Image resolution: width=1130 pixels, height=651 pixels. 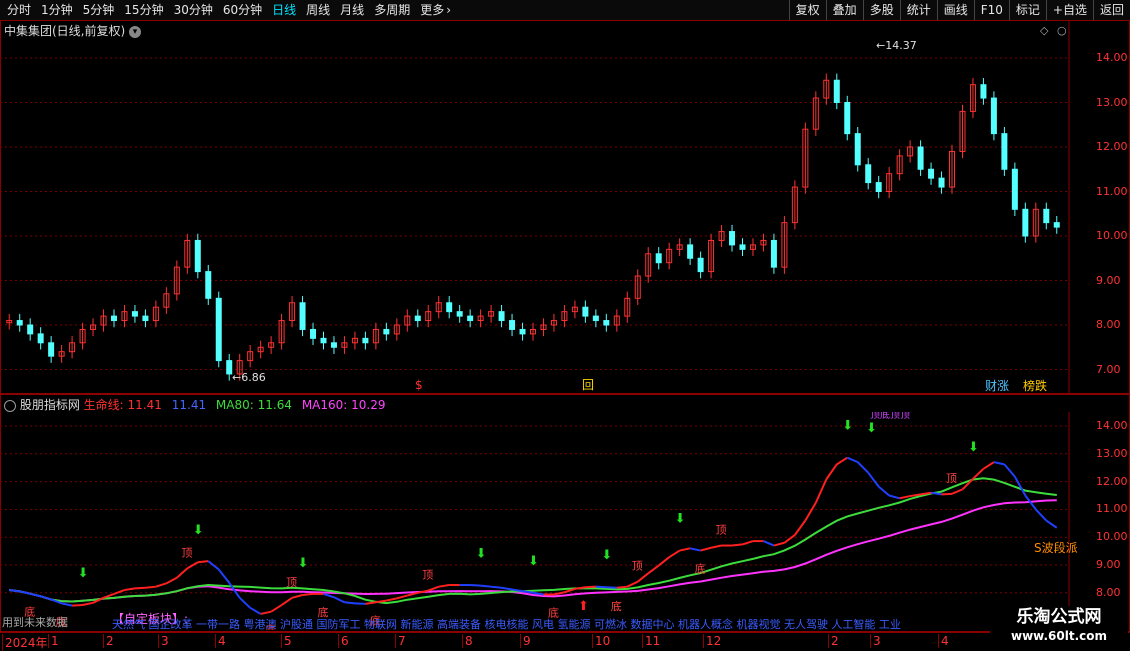 What do you see at coordinates (896, 45) in the screenshot?
I see `high-price-label: ←14.37` at bounding box center [896, 45].